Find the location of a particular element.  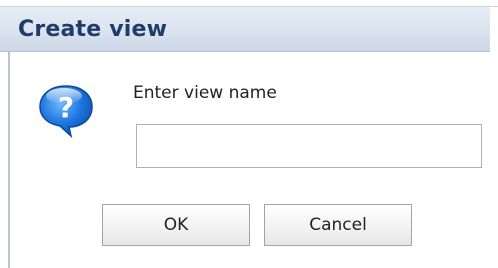

ok-button: OK is located at coordinates (176, 225).